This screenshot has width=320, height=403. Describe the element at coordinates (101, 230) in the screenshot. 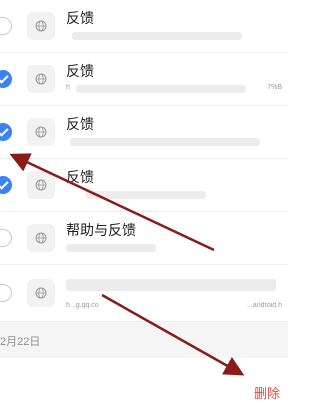

I see `item-title: 帮助与反馈` at that location.